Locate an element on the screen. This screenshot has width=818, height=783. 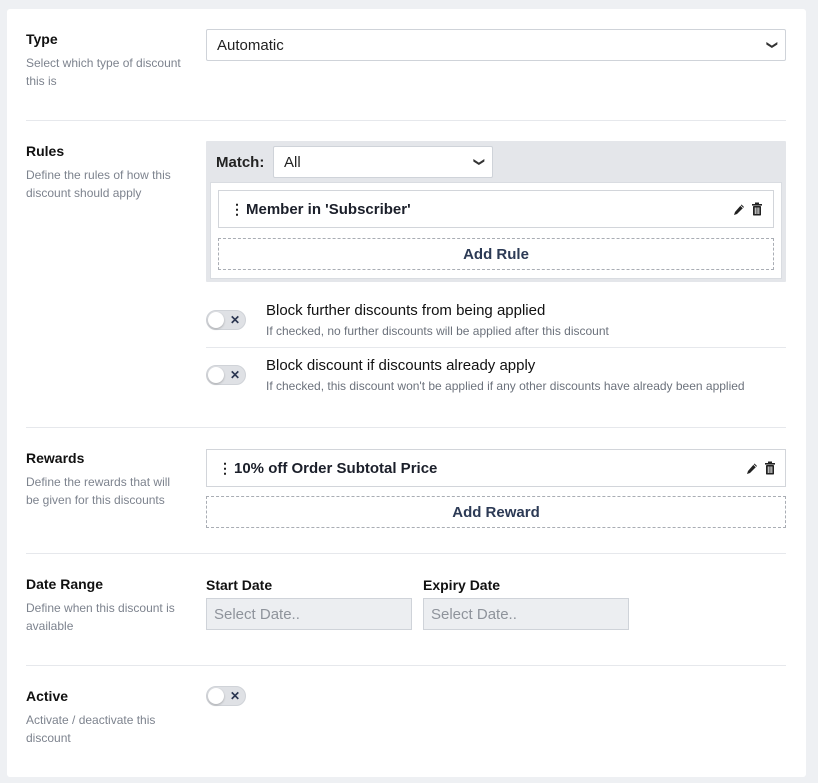
match-label: Match: is located at coordinates (240, 162).